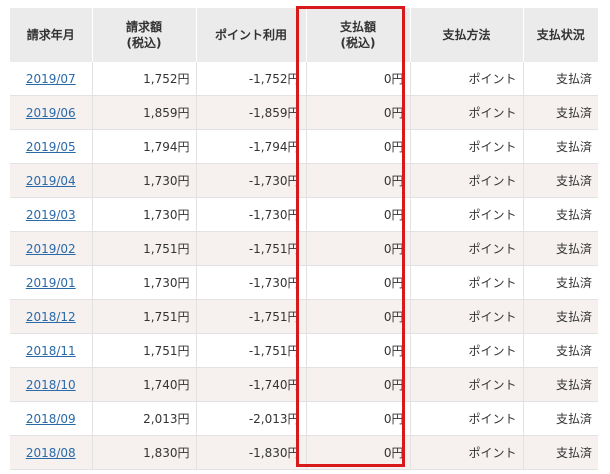 The height and width of the screenshot is (474, 610). Describe the element at coordinates (144, 452) in the screenshot. I see `billed-amount-cell: 1,830円` at that location.